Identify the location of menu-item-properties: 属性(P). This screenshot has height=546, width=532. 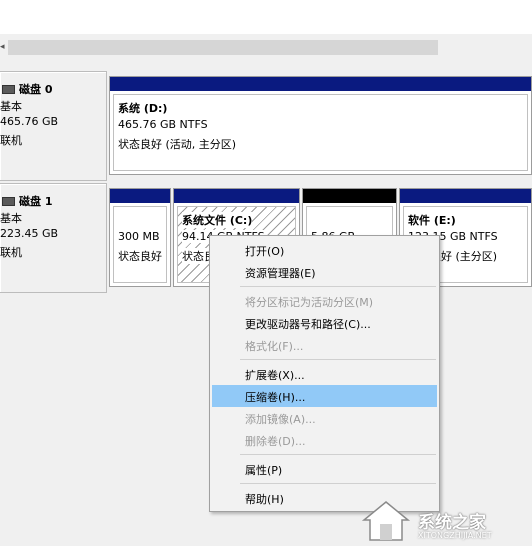
(324, 469).